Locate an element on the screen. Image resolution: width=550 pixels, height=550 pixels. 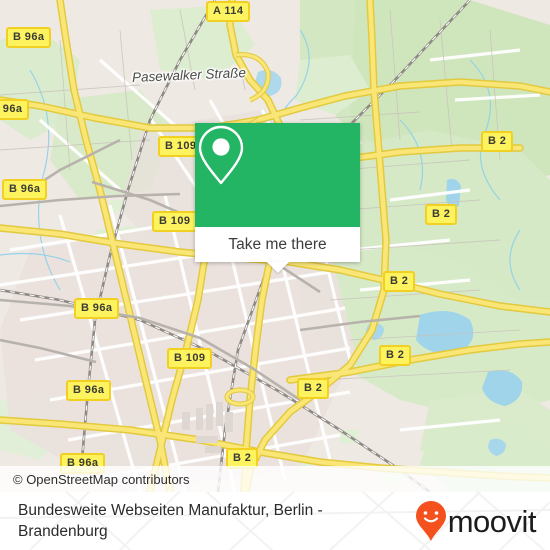
moovit-logo: moovit is located at coordinates (476, 521).